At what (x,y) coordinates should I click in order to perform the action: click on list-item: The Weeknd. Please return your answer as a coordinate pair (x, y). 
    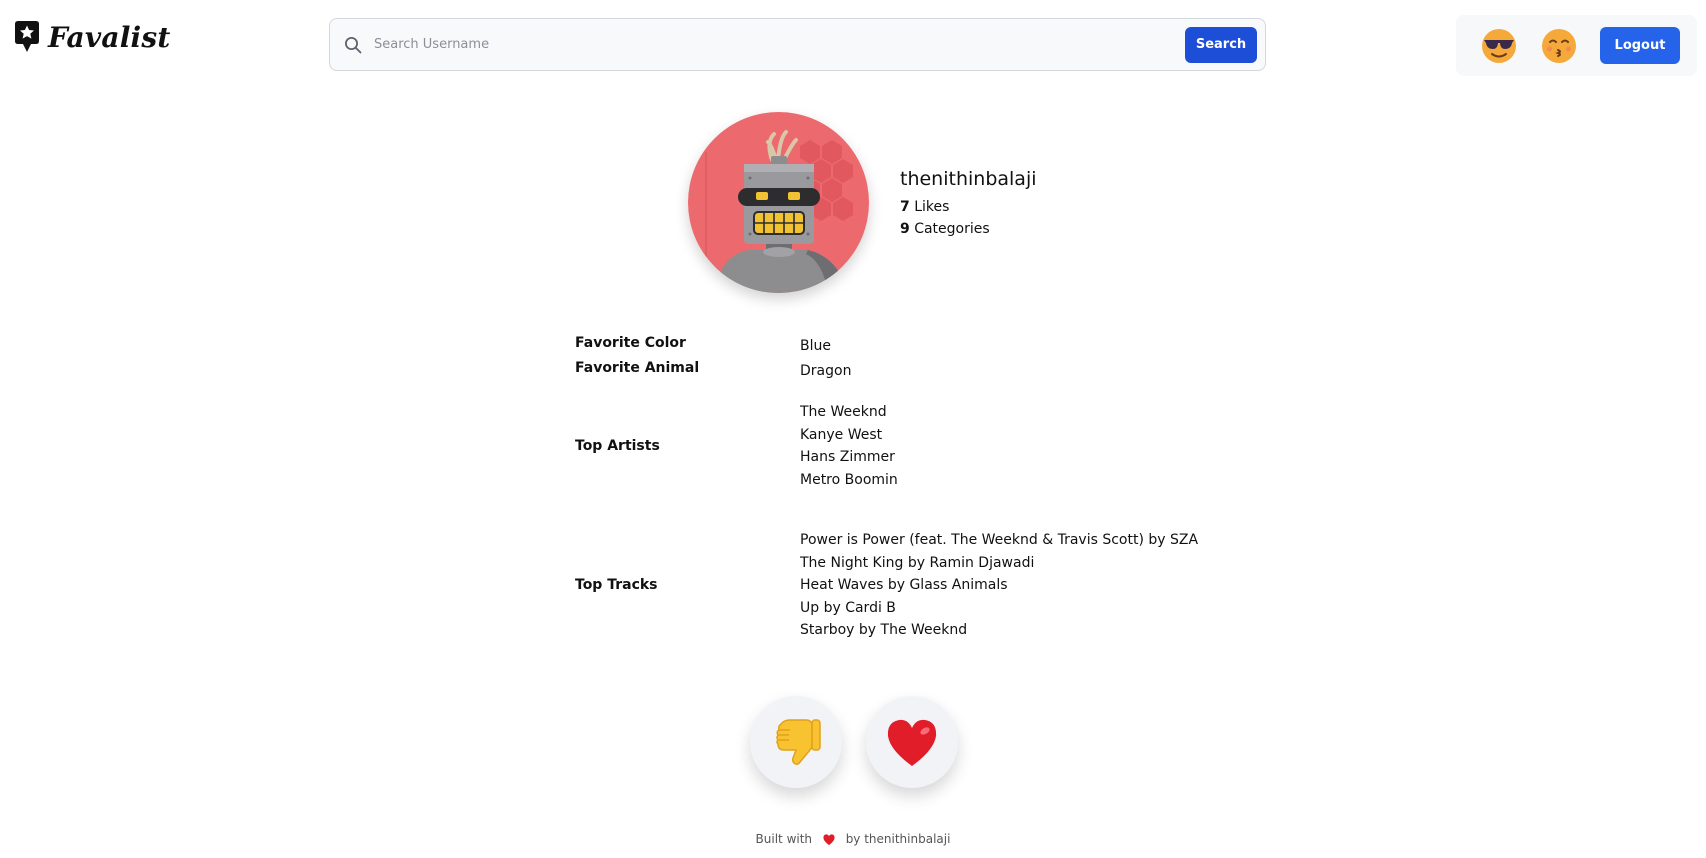
    Looking at the image, I should click on (843, 412).